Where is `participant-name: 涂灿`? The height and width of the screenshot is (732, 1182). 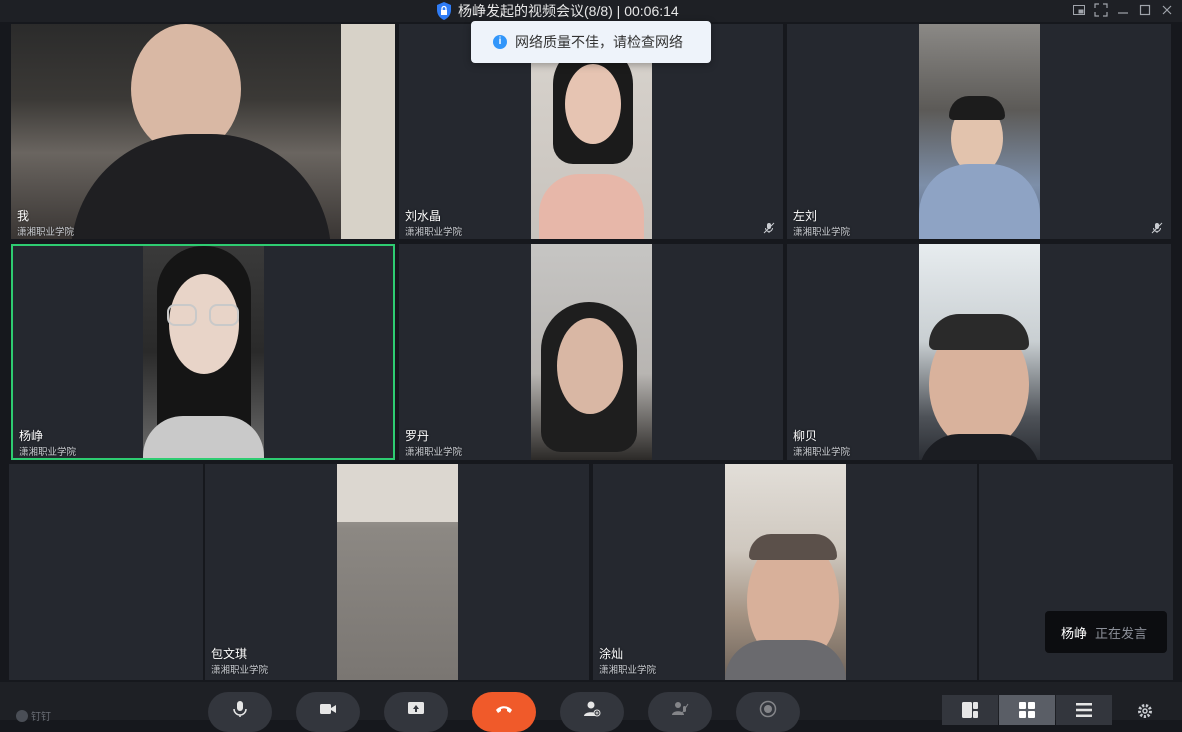 participant-name: 涂灿 is located at coordinates (611, 654).